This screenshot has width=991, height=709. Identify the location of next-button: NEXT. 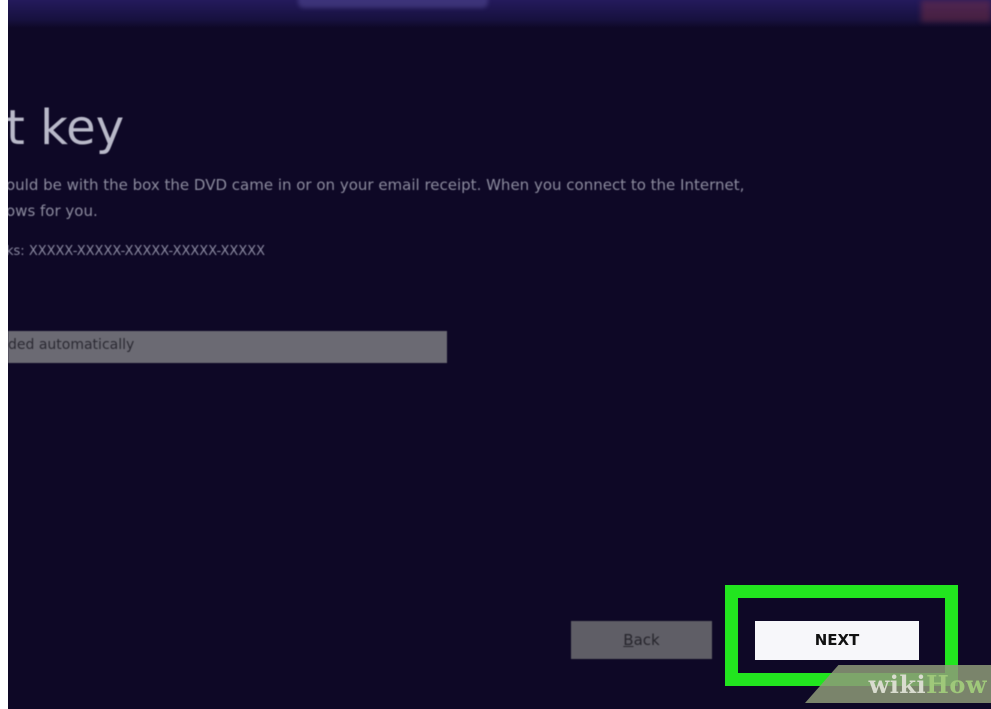
(837, 640).